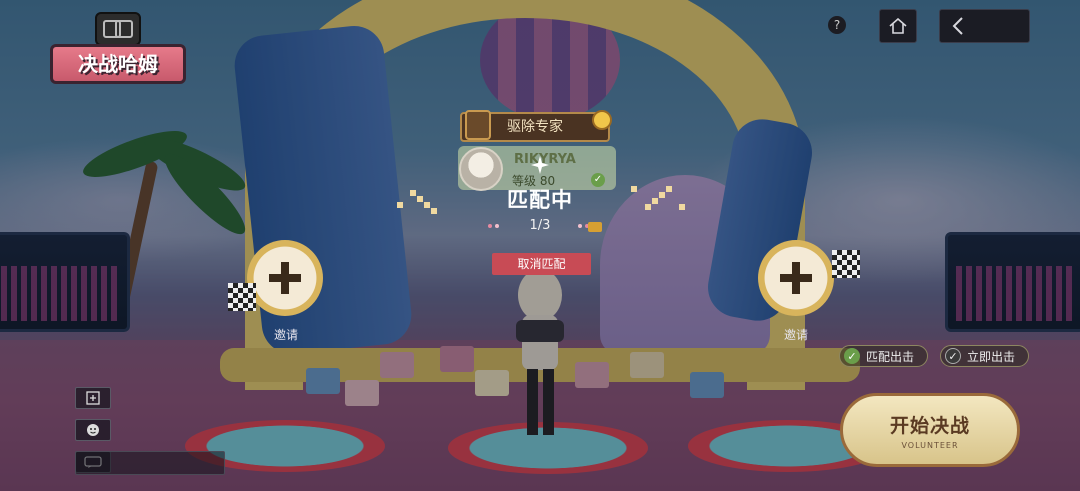 Image resolution: width=1080 pixels, height=491 pixels. I want to click on emote-button, so click(93, 430).